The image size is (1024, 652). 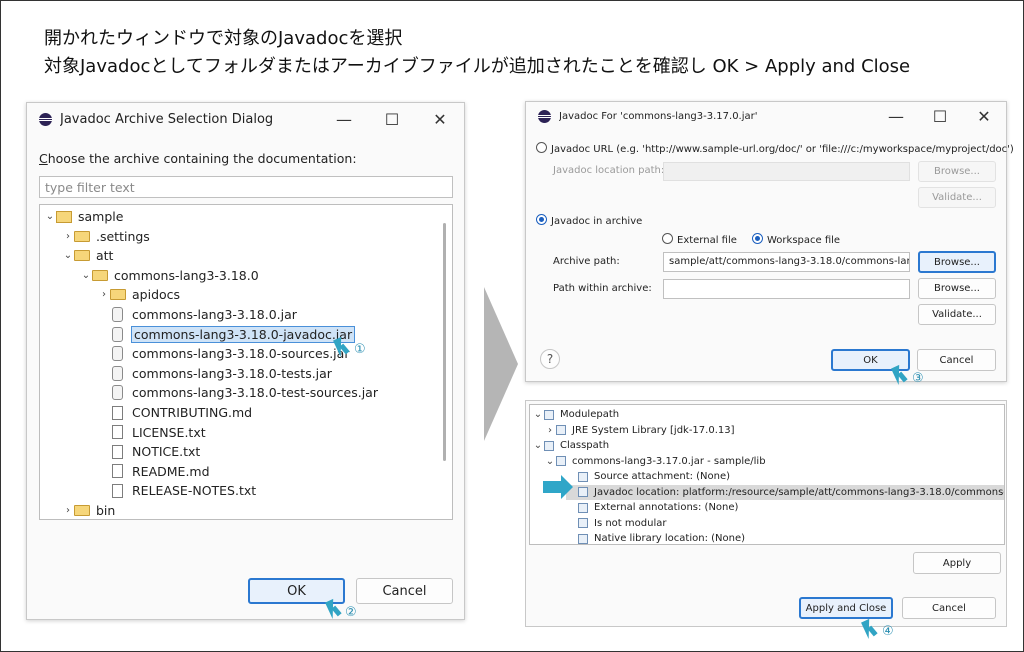 I want to click on jar-node: ⌄ commons-lang3-3.17.0.jar - sample/lib, so click(x=655, y=461).